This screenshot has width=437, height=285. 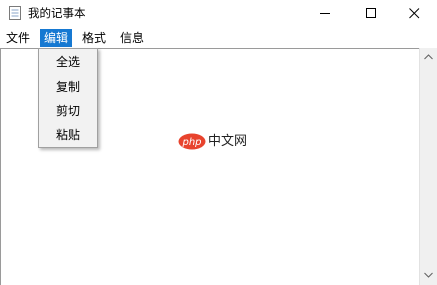 I want to click on minimize-icon, so click(x=325, y=13).